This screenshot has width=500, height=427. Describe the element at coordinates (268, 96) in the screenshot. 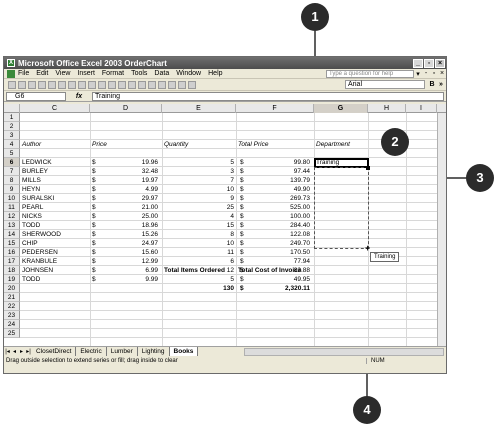

I see `formula-input: Training` at that location.